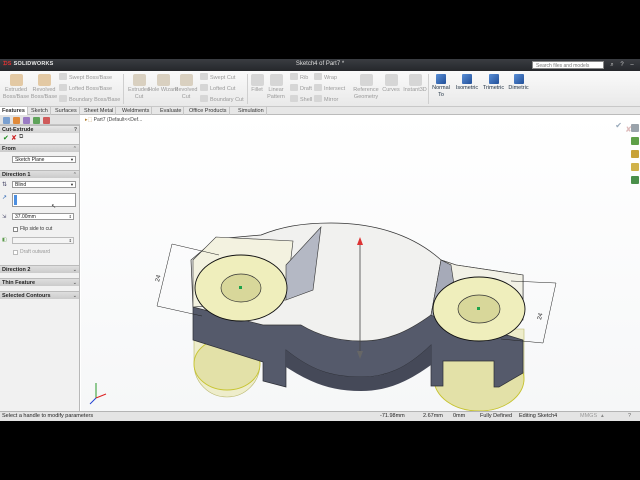  I want to click on app-logo: ᗪS SOLIDWORKS, so click(28, 64).